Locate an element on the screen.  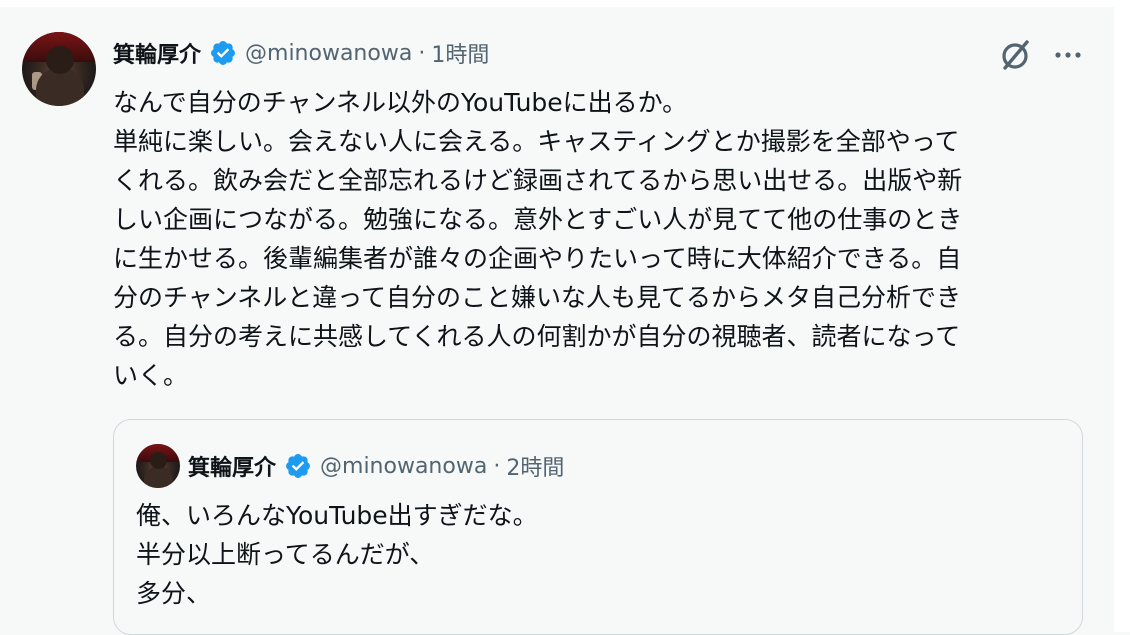
post-time: 1時間 is located at coordinates (460, 53).